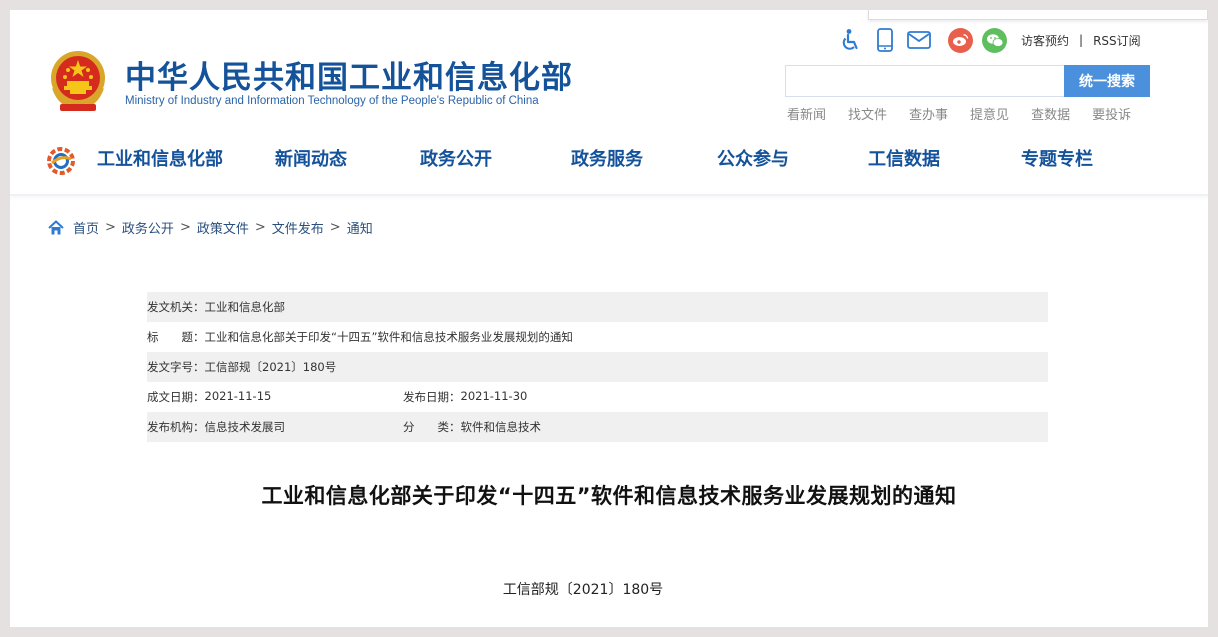  What do you see at coordinates (1050, 113) in the screenshot?
I see `quick-link-data: 查数据` at bounding box center [1050, 113].